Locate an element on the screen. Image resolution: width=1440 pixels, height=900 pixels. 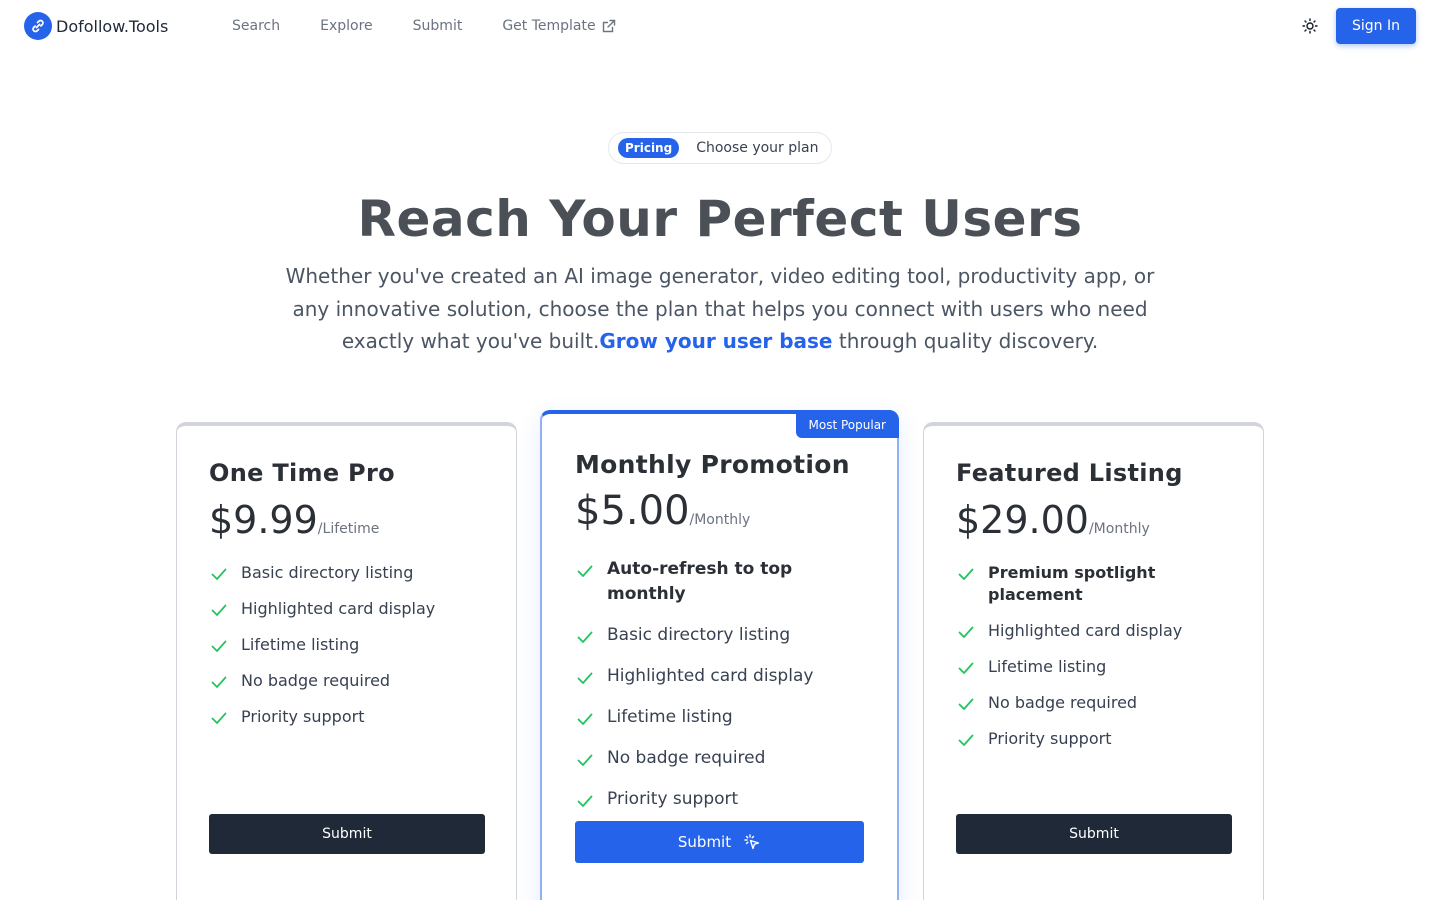
nav-get-template-label: Get Template is located at coordinates (549, 26).